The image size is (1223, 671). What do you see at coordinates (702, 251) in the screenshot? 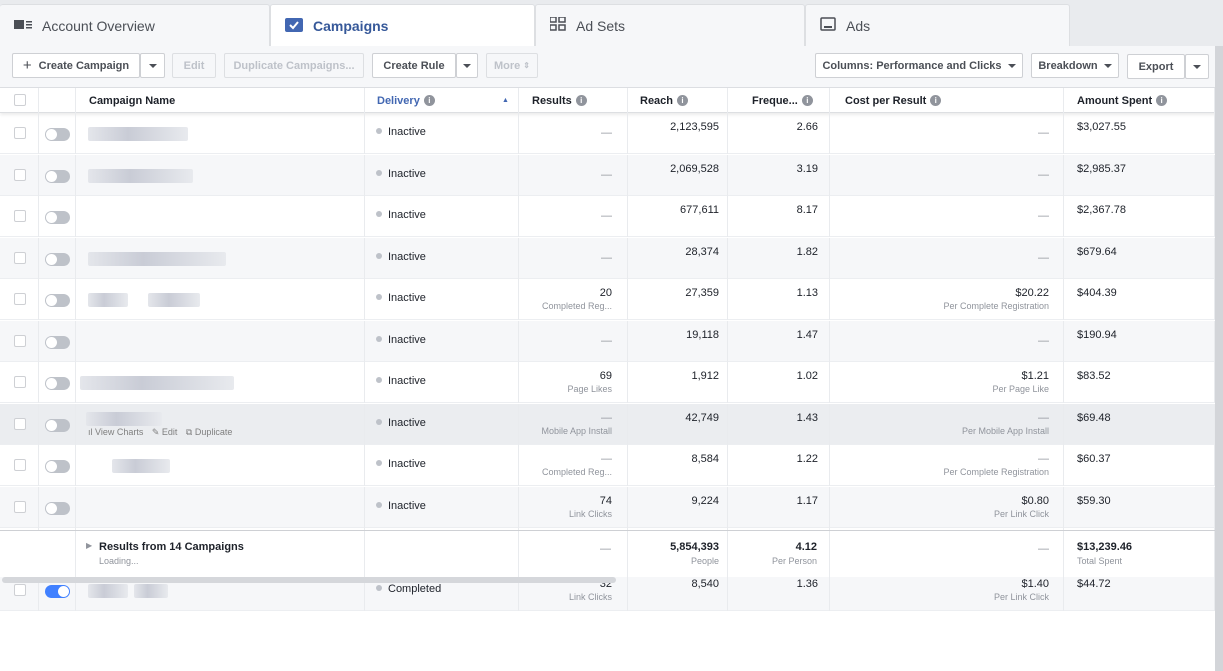
I see `reach-value: 28,374` at bounding box center [702, 251].